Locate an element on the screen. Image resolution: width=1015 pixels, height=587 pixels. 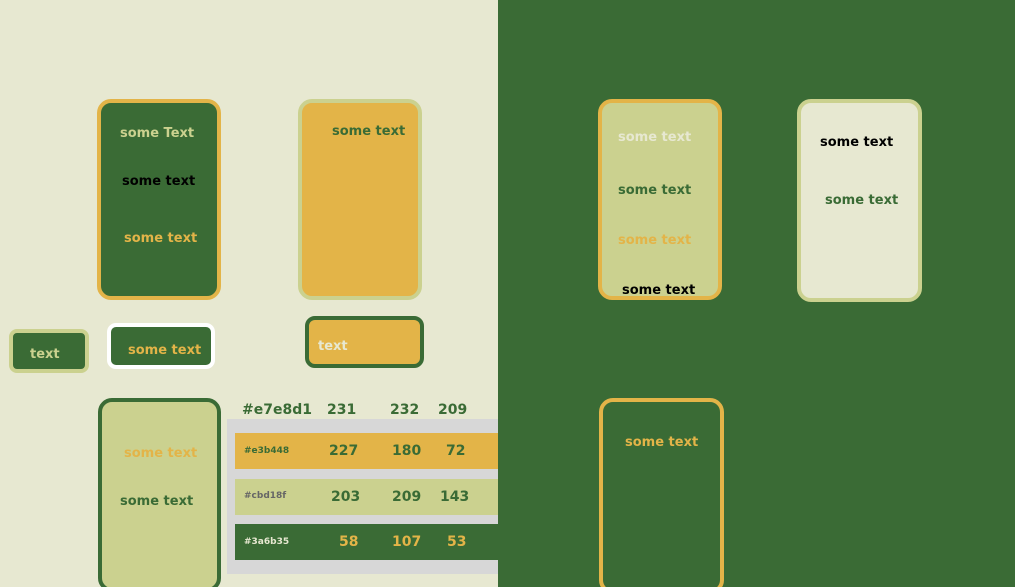
palette-row-b: 53 is located at coordinates (457, 542).